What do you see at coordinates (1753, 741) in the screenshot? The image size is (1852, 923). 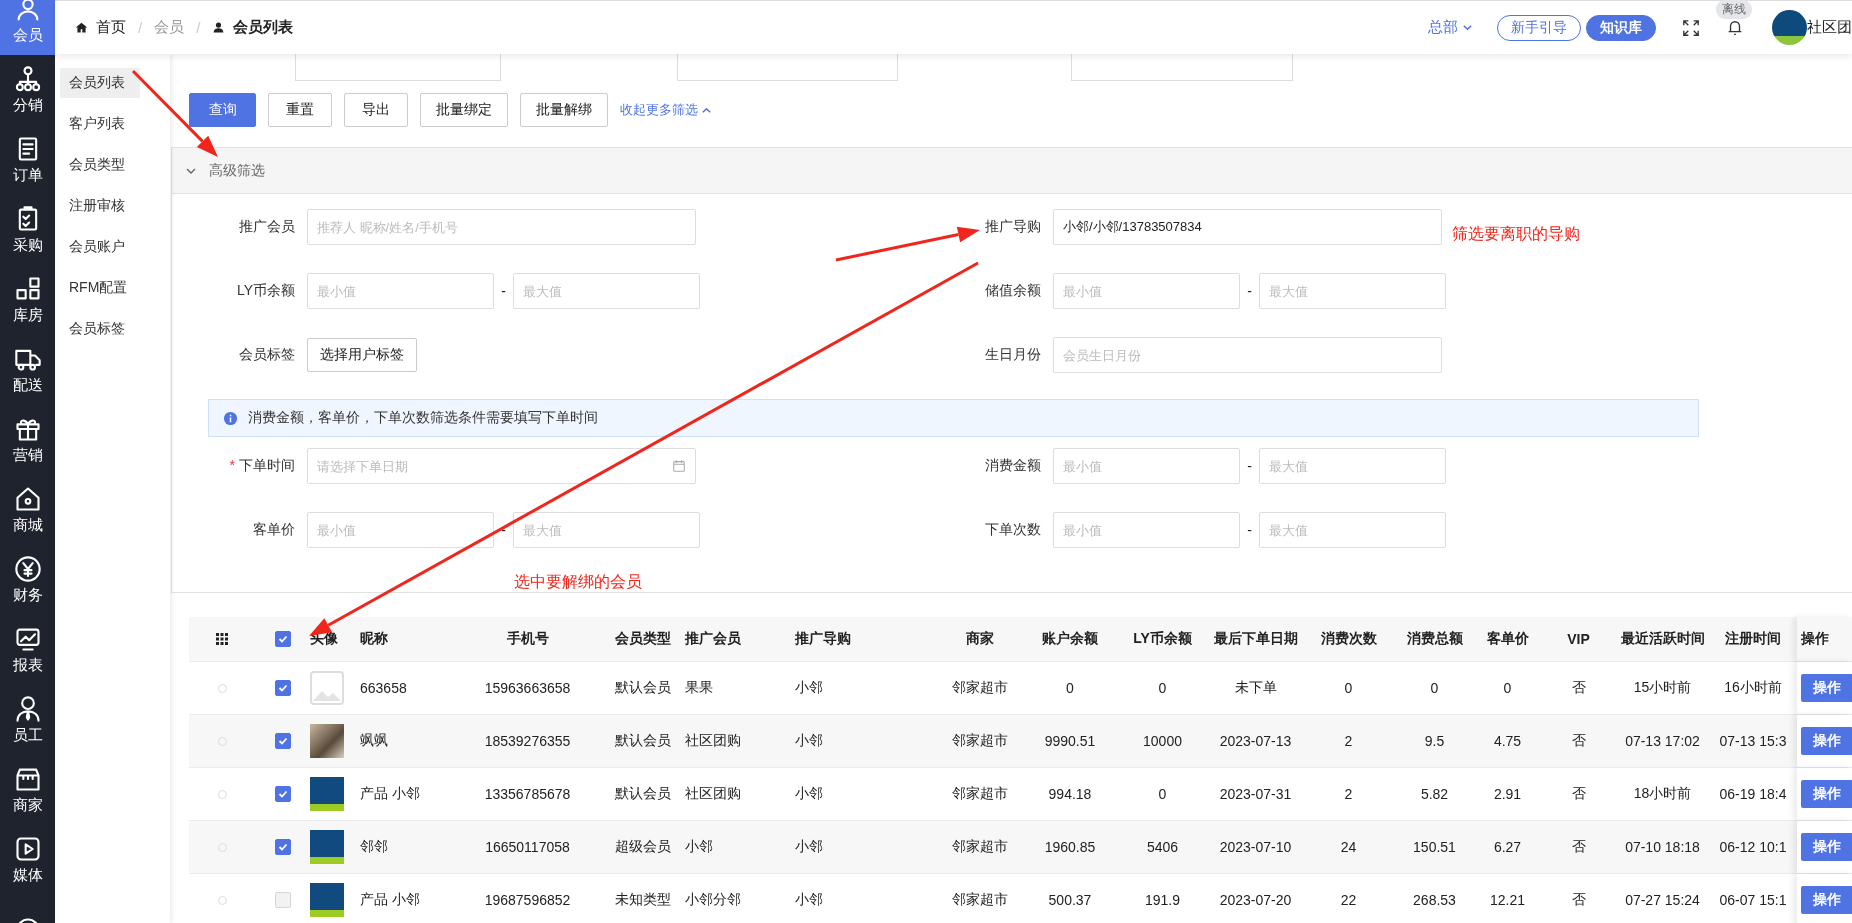 I see `table-cell-text: 07-13 15:3` at bounding box center [1753, 741].